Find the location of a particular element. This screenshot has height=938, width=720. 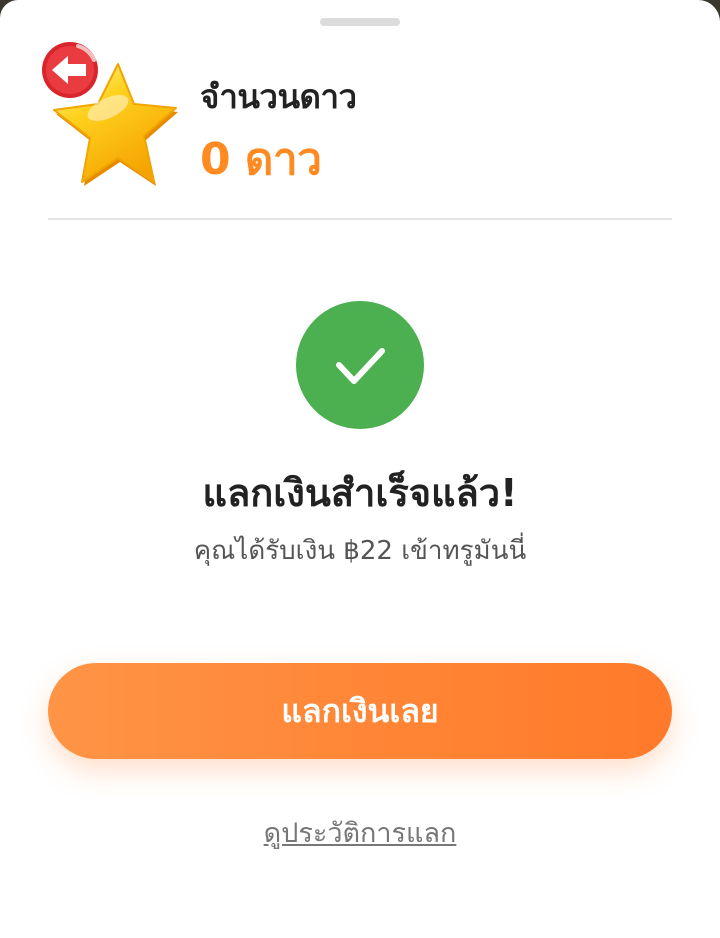

redeem-button: แลกเงินเลย is located at coordinates (360, 711).